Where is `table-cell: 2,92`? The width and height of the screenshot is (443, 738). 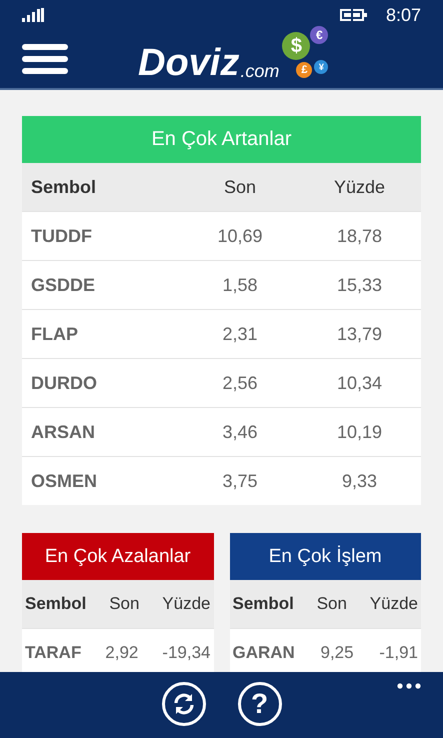
table-cell: 2,92 is located at coordinates (121, 653).